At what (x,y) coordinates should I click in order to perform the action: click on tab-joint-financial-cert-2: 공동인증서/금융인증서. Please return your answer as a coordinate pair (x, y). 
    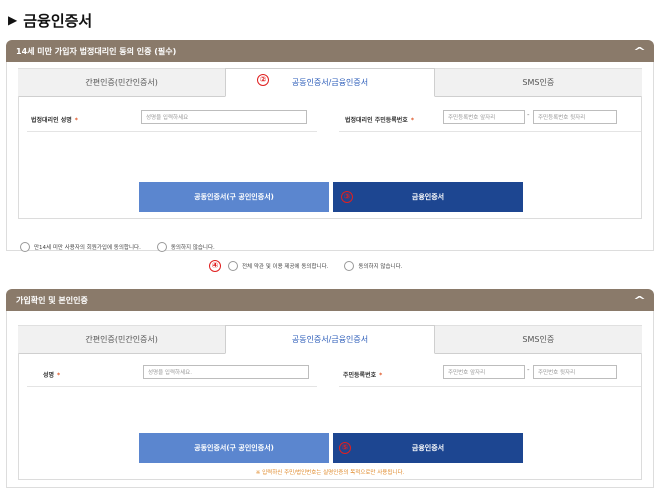
    Looking at the image, I should click on (330, 339).